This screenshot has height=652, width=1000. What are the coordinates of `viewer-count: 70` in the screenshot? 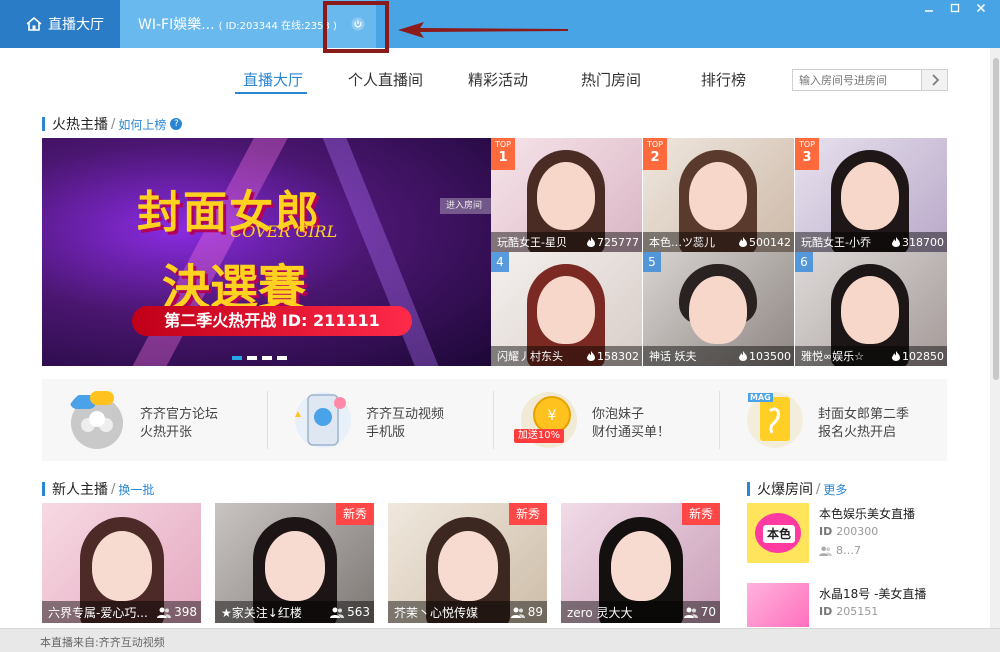 It's located at (708, 612).